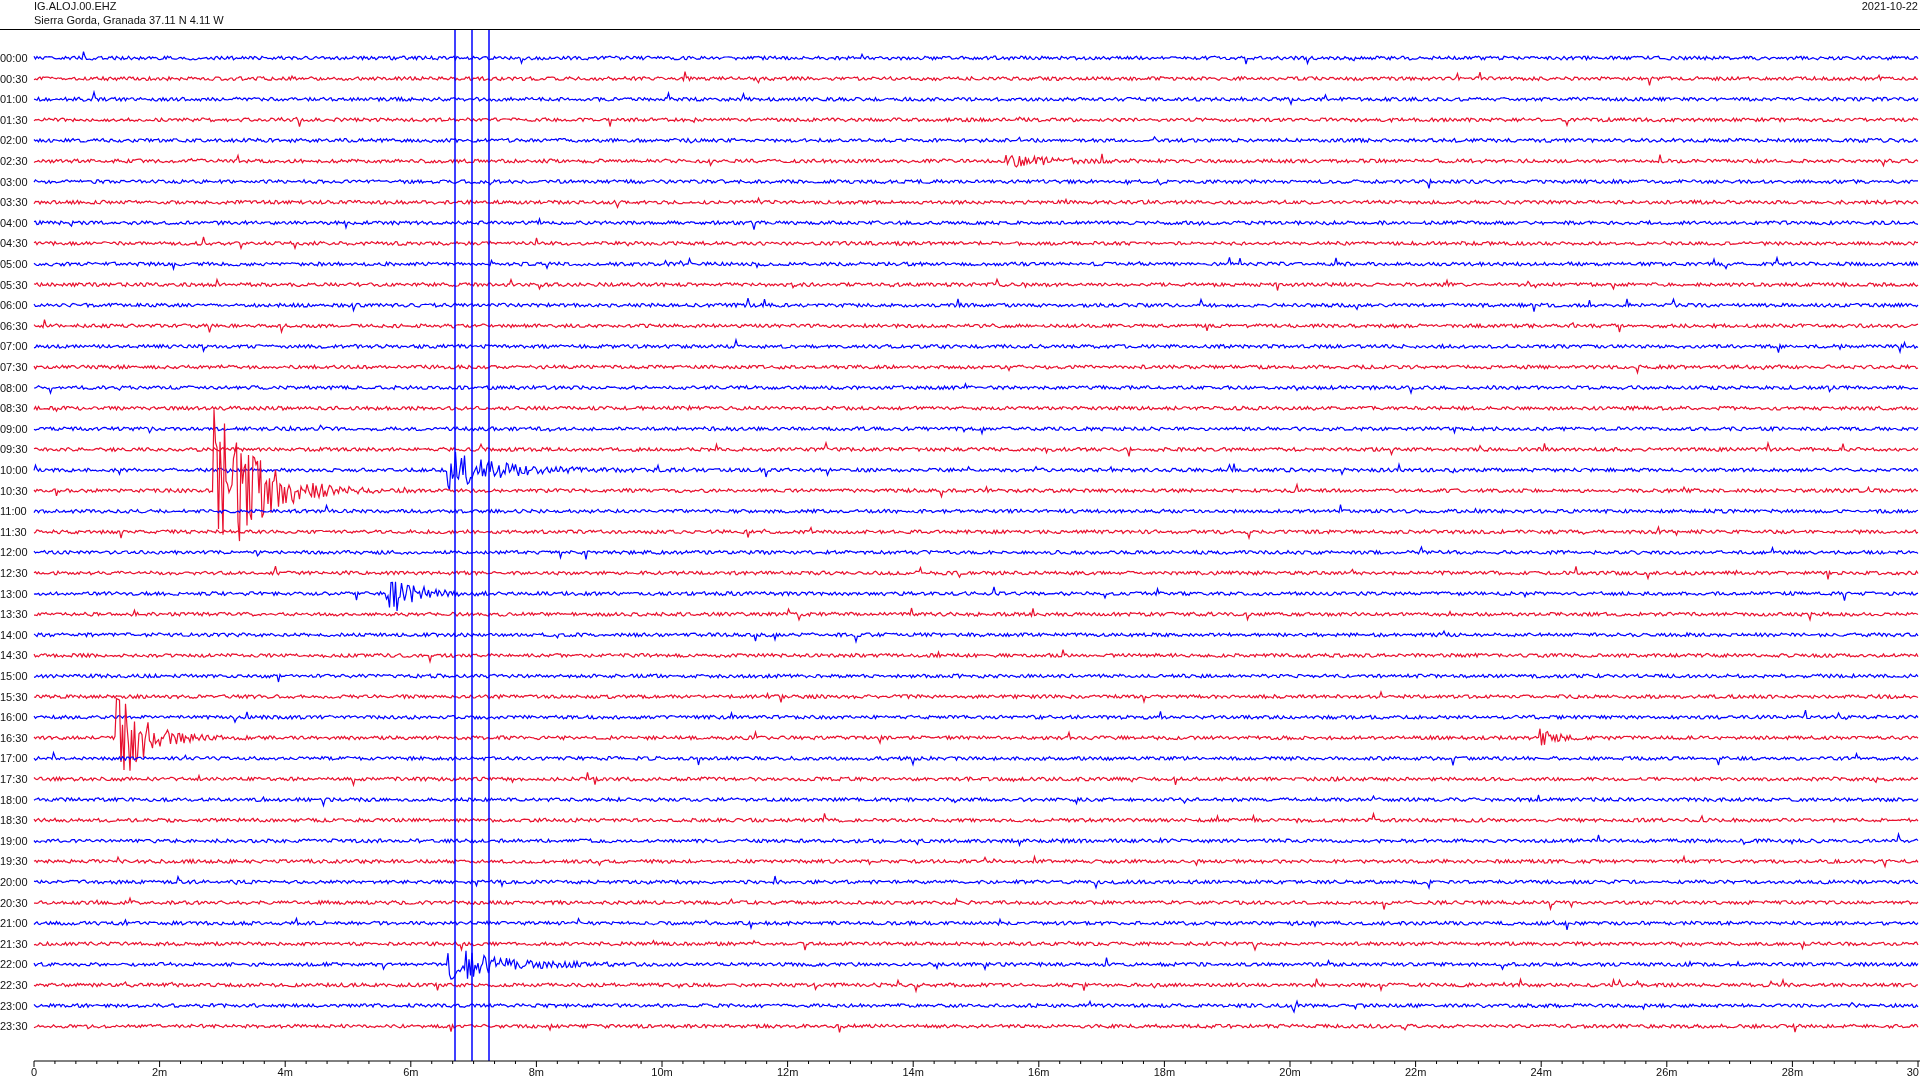 This screenshot has width=1920, height=1080. What do you see at coordinates (14, 943) in the screenshot?
I see `time-label: 21:30` at bounding box center [14, 943].